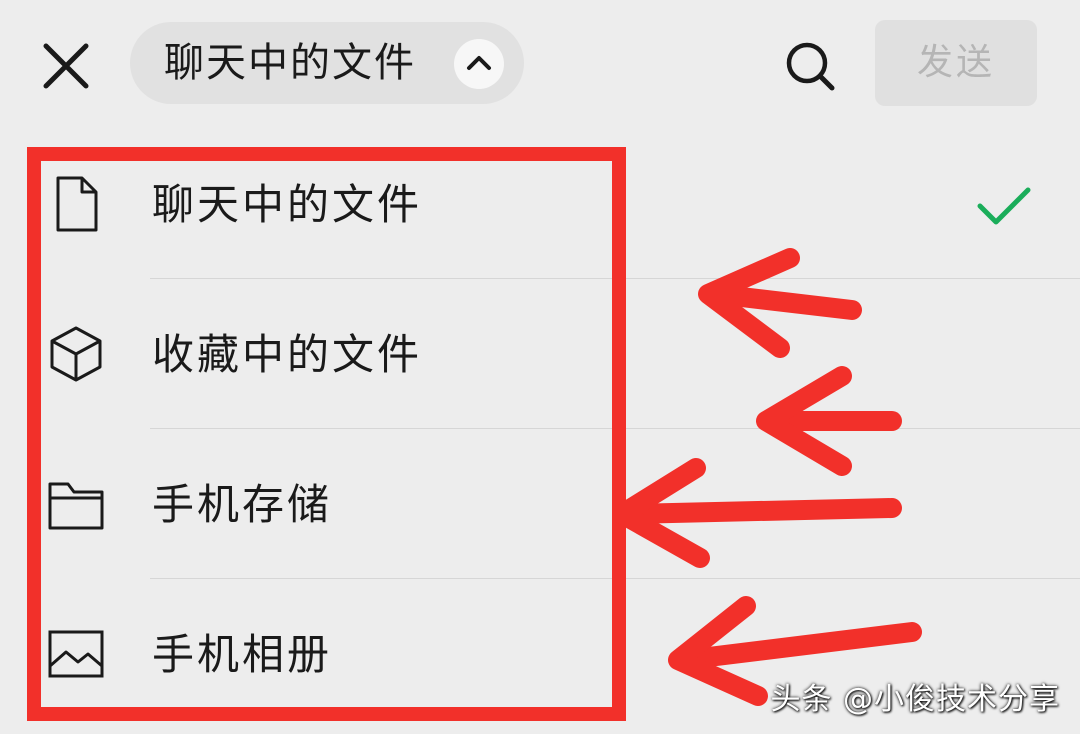  Describe the element at coordinates (77, 204) in the screenshot. I see `document-icon` at that location.